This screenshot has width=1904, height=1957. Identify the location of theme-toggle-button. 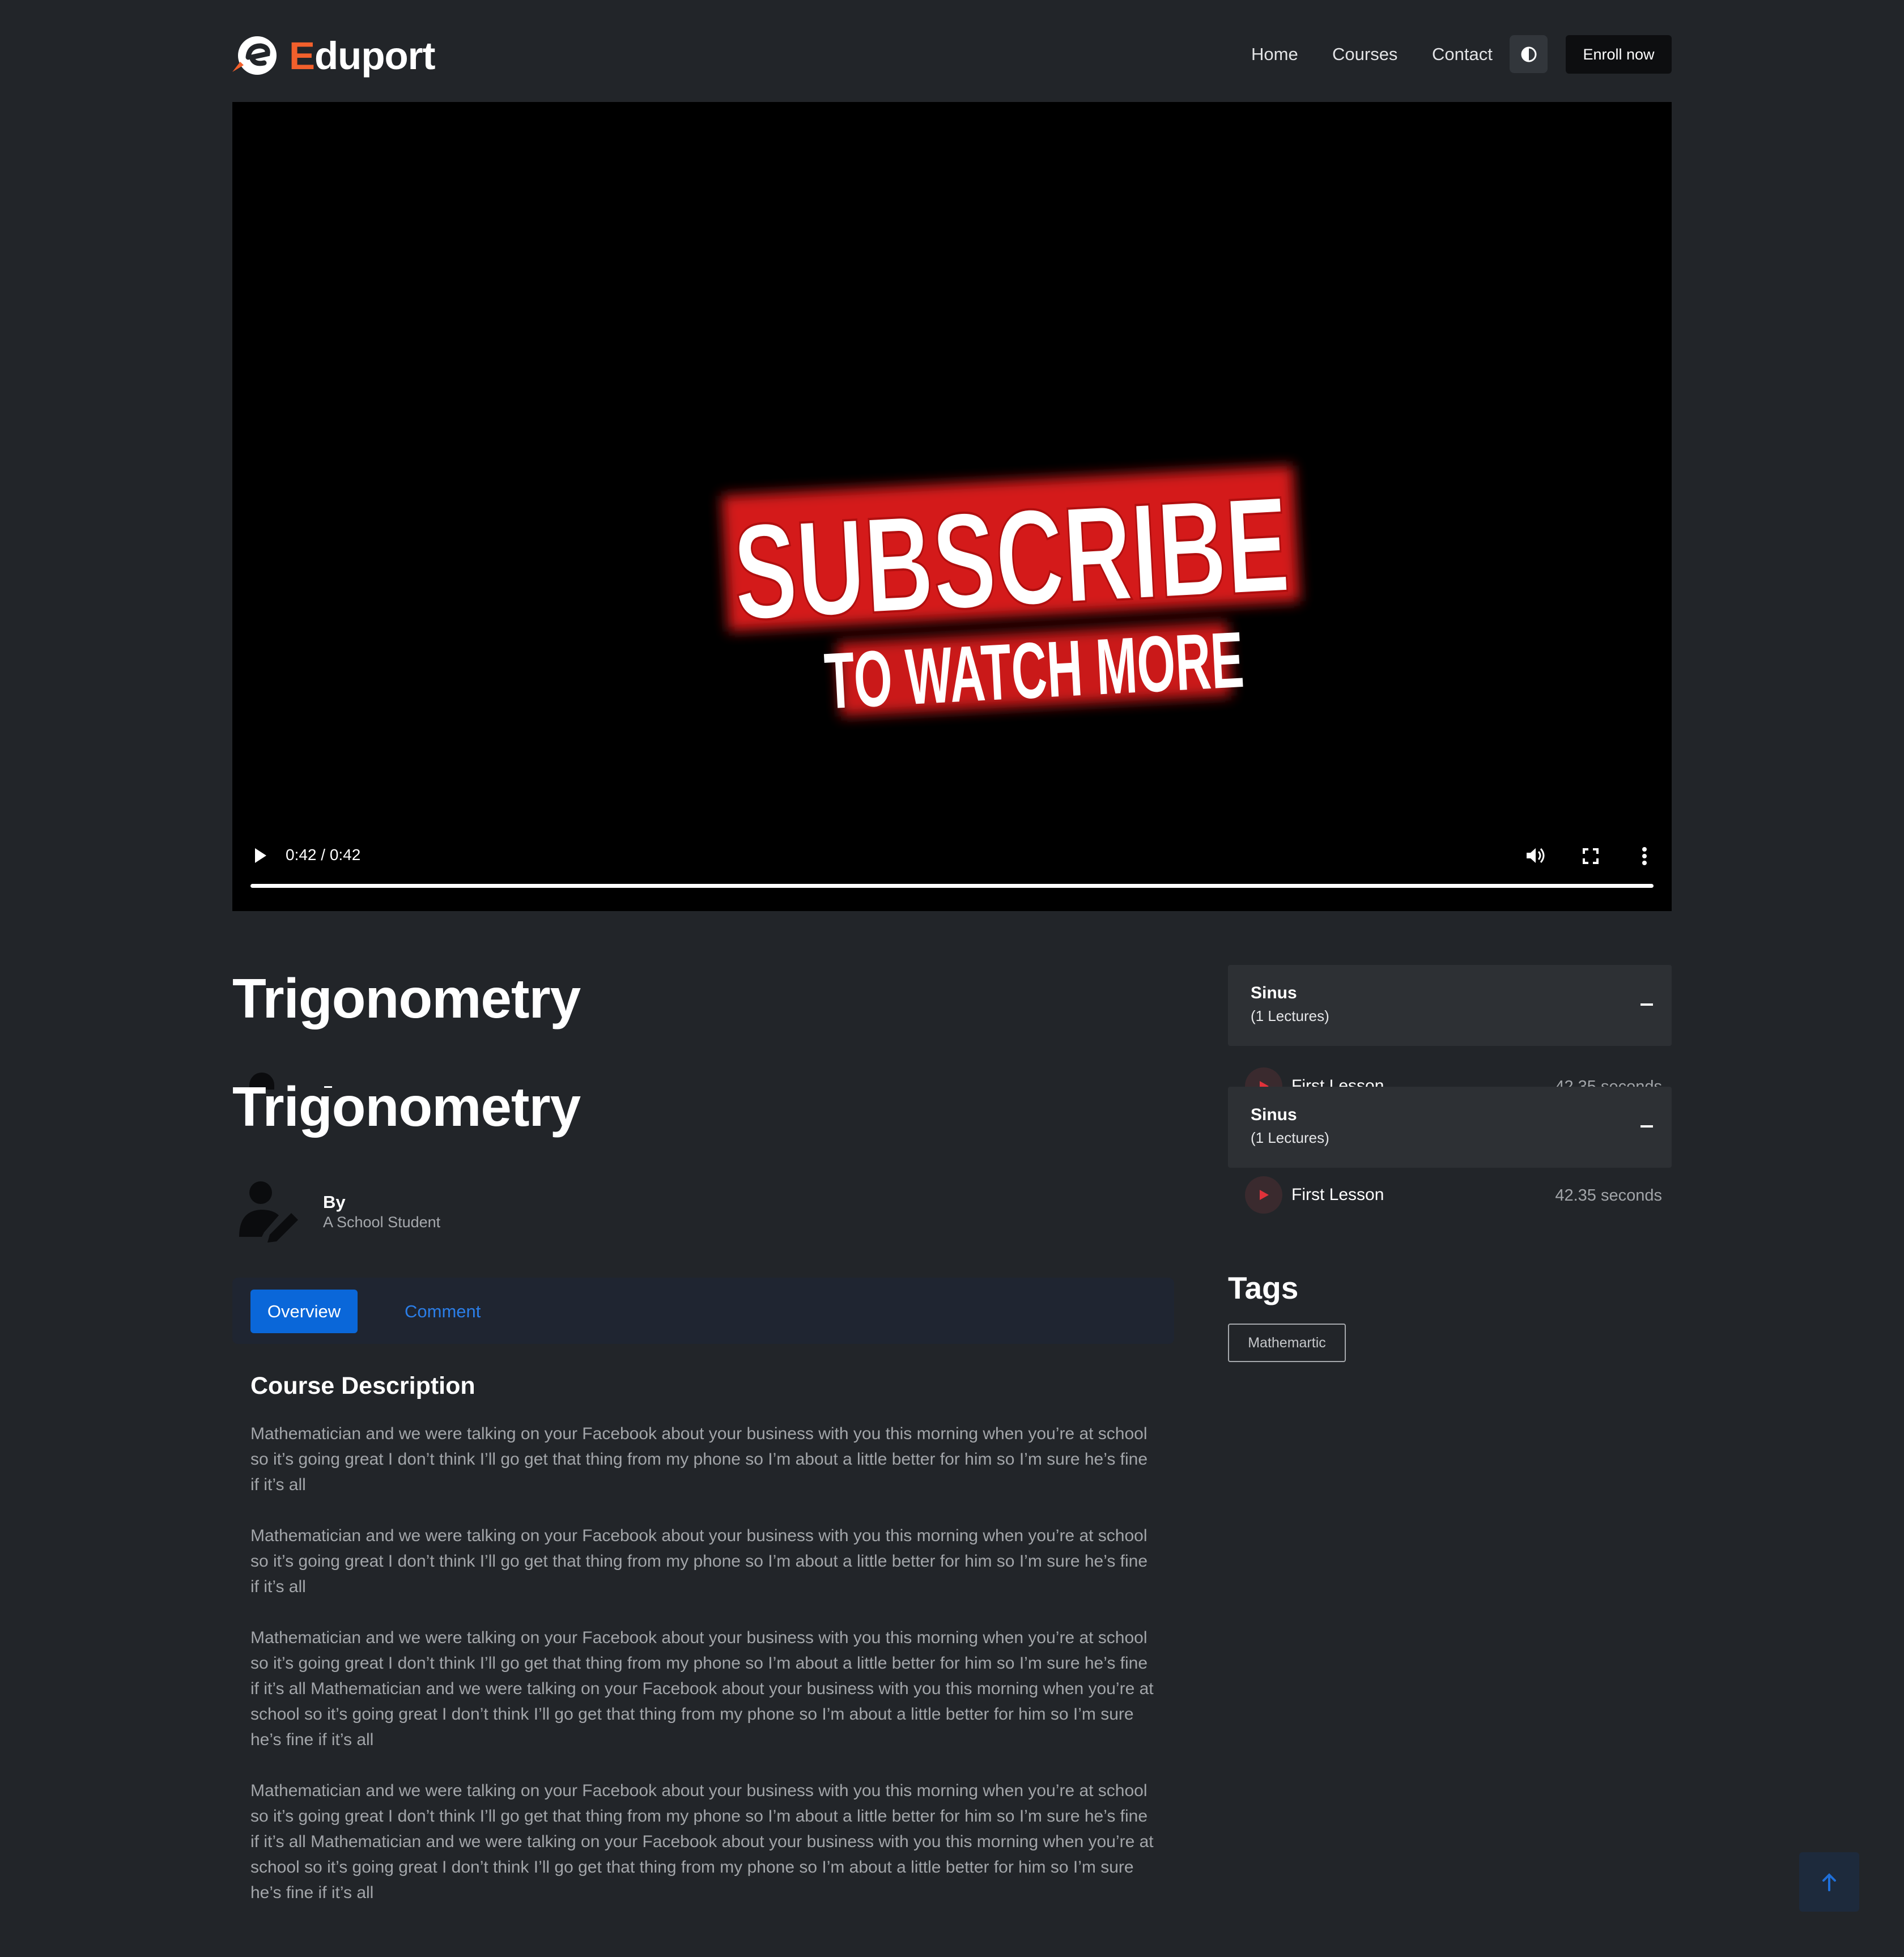
(1529, 54).